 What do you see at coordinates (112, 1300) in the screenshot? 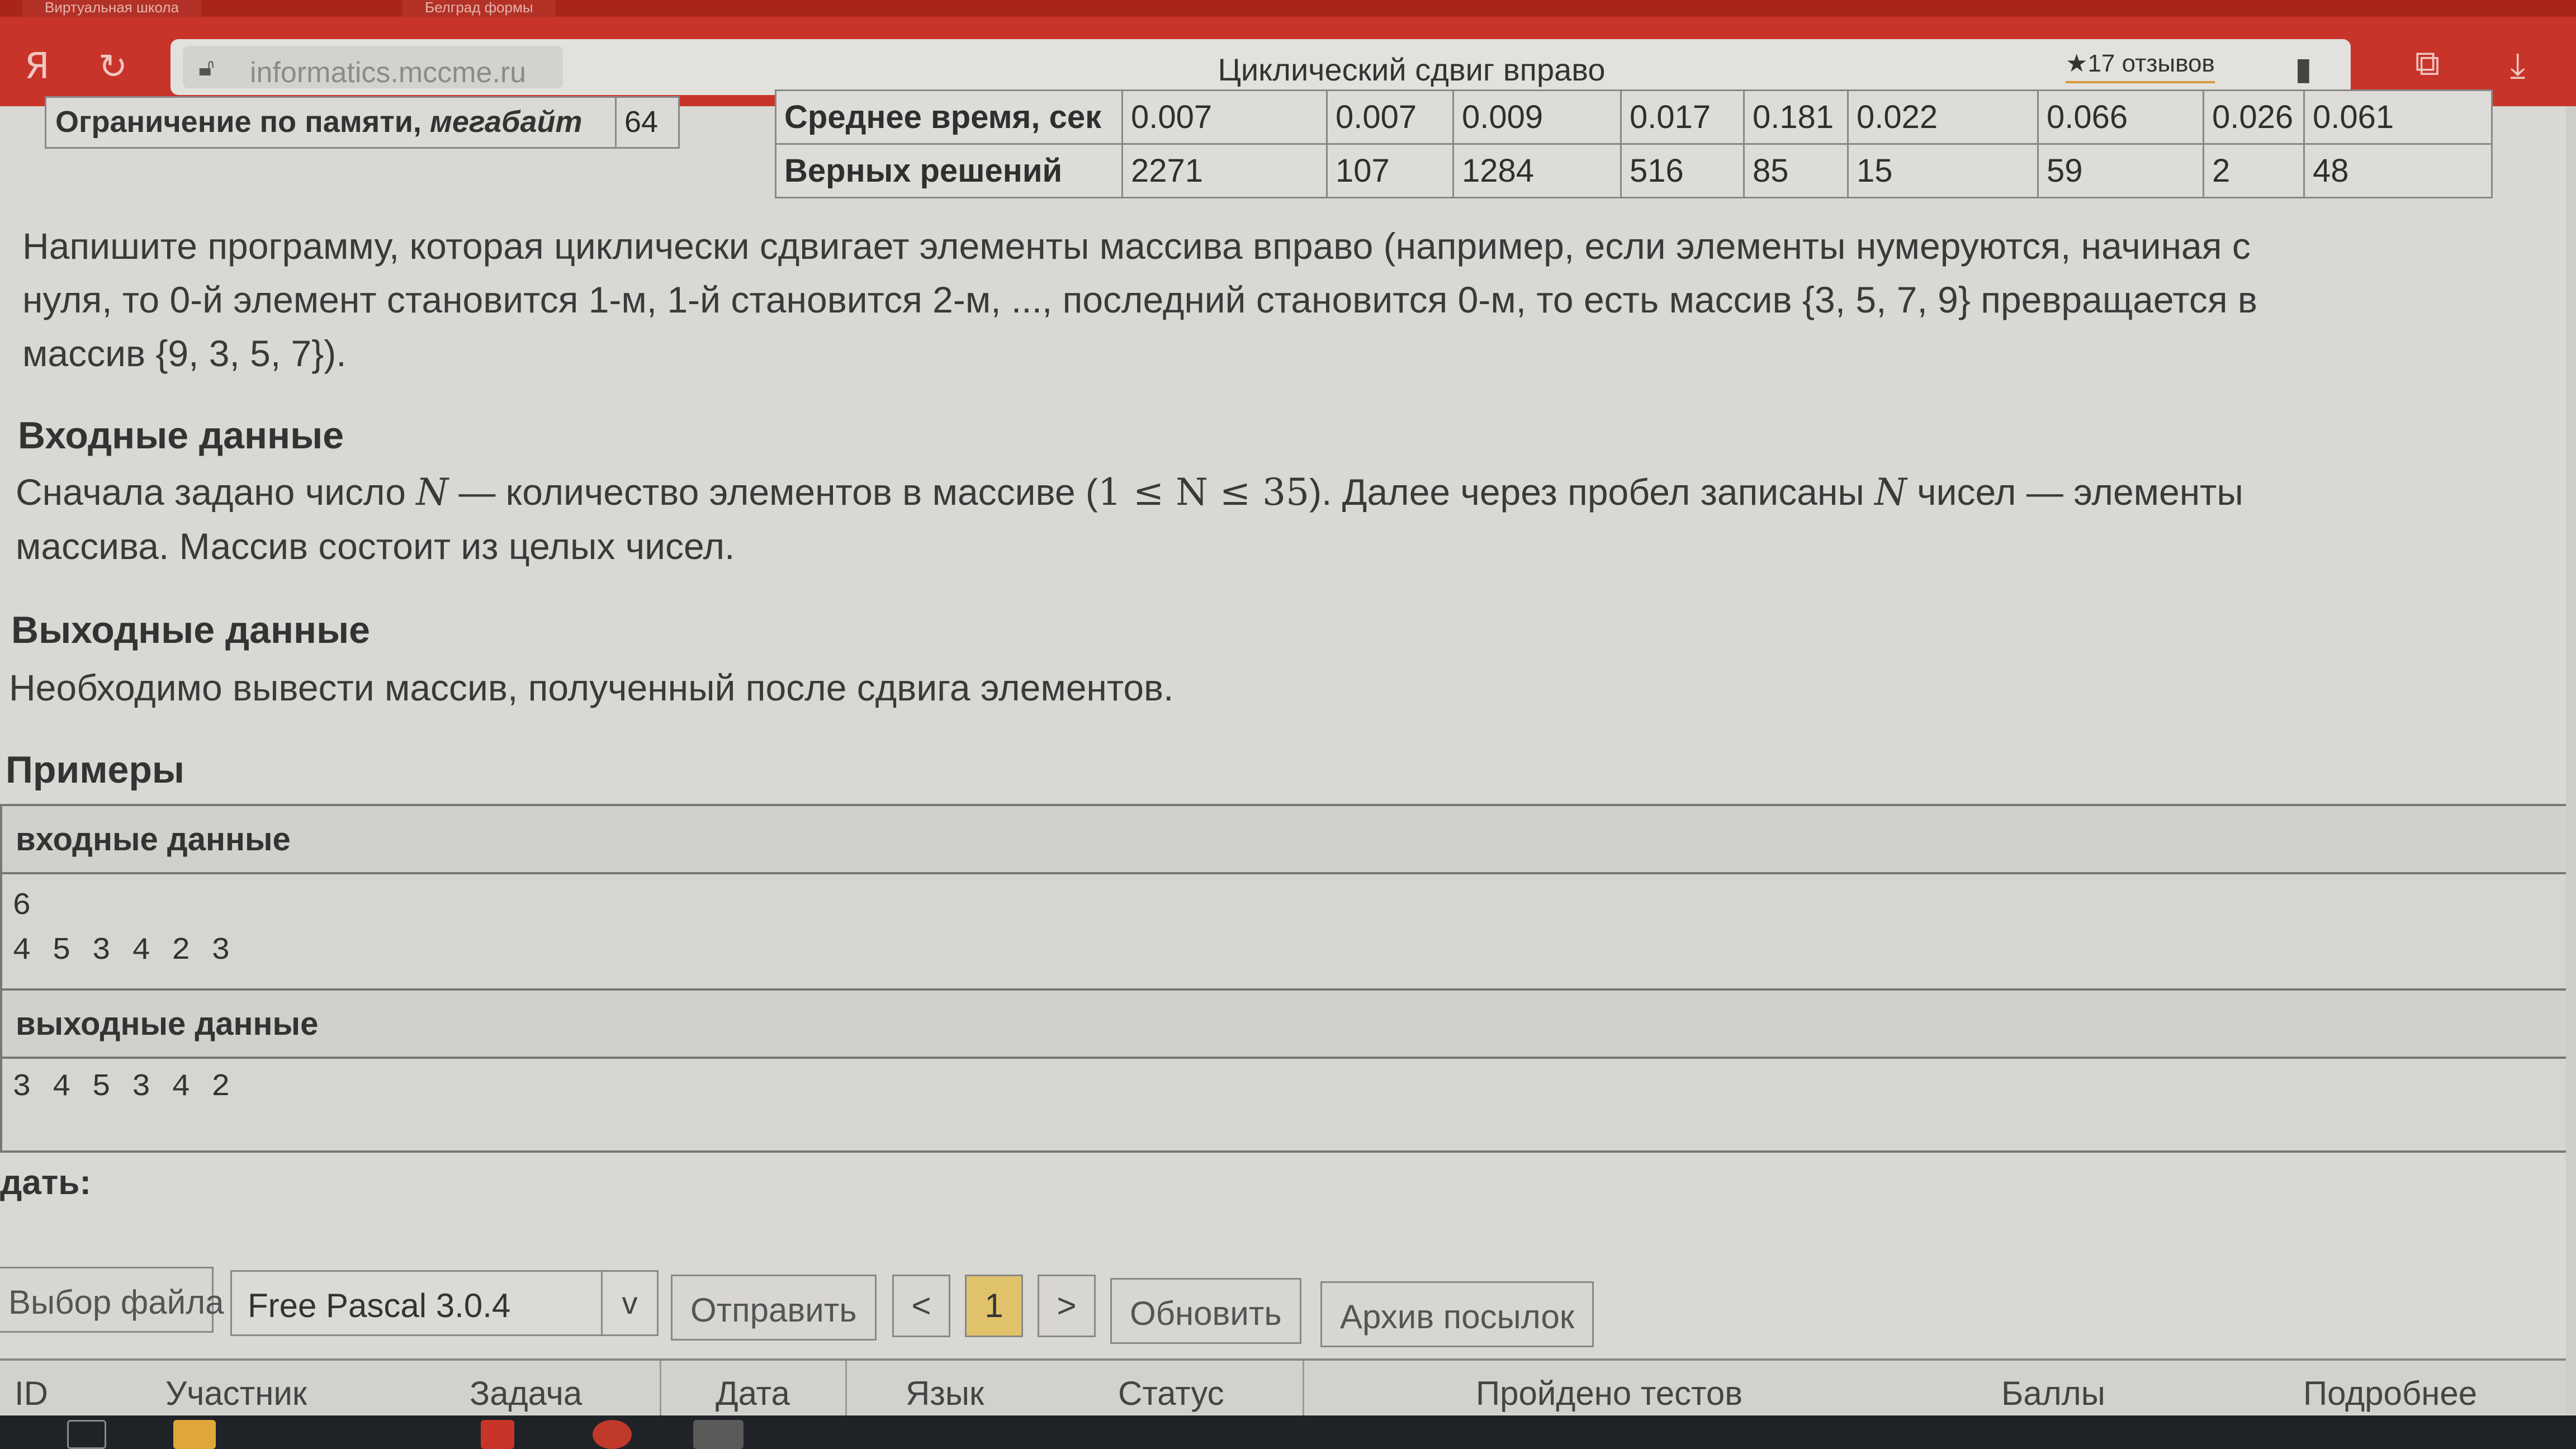
I see `choose-file-button: Выбор файла` at bounding box center [112, 1300].